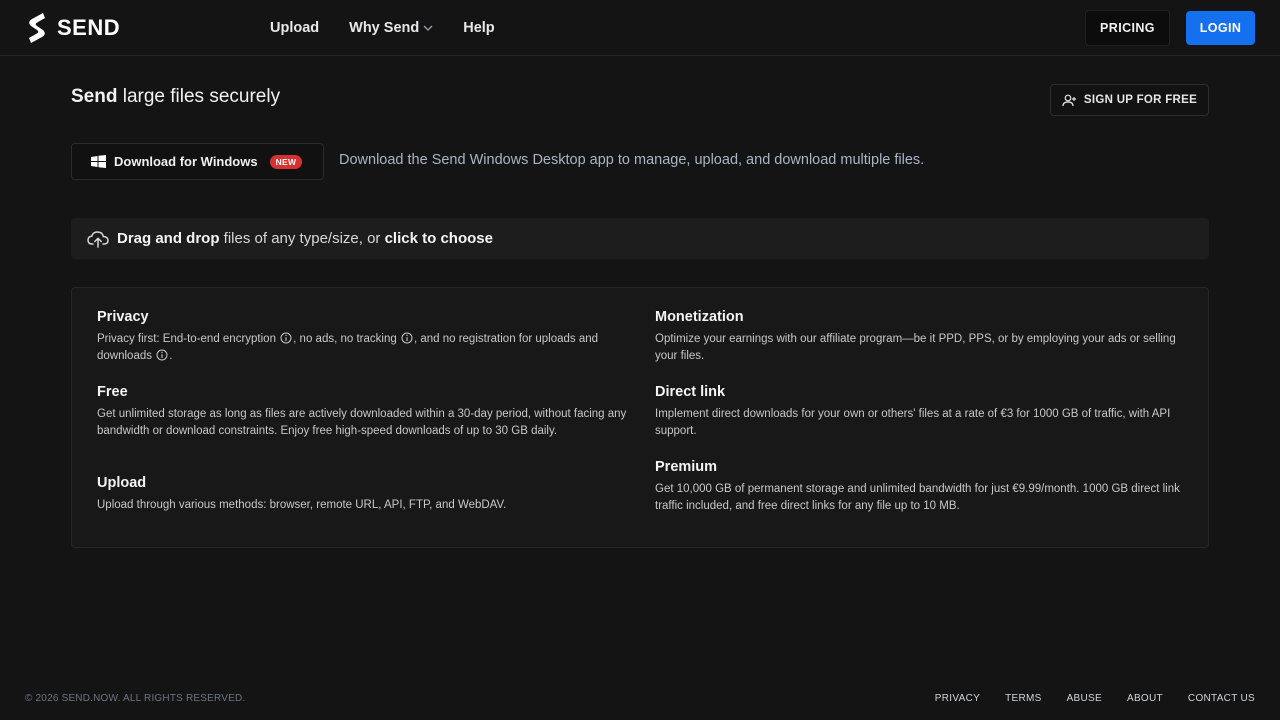 The width and height of the screenshot is (1280, 720). What do you see at coordinates (186, 161) in the screenshot?
I see `download-windows-label: Download for Windows` at bounding box center [186, 161].